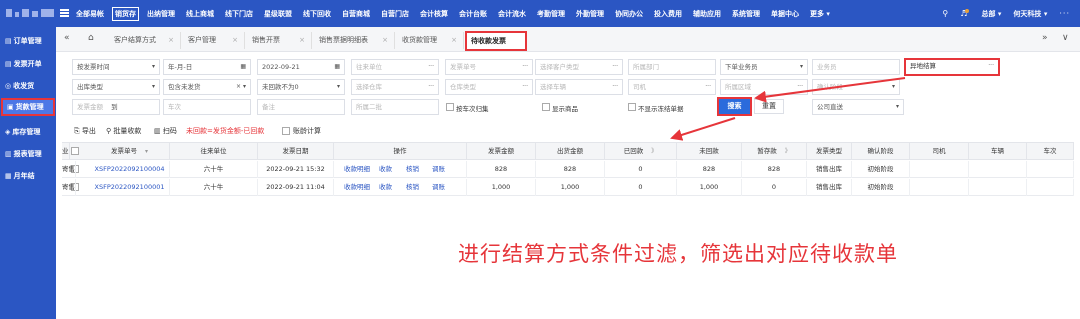 The height and width of the screenshot is (319, 1080). I want to click on invoice-number-link: XSFP2022092100001, so click(130, 187).